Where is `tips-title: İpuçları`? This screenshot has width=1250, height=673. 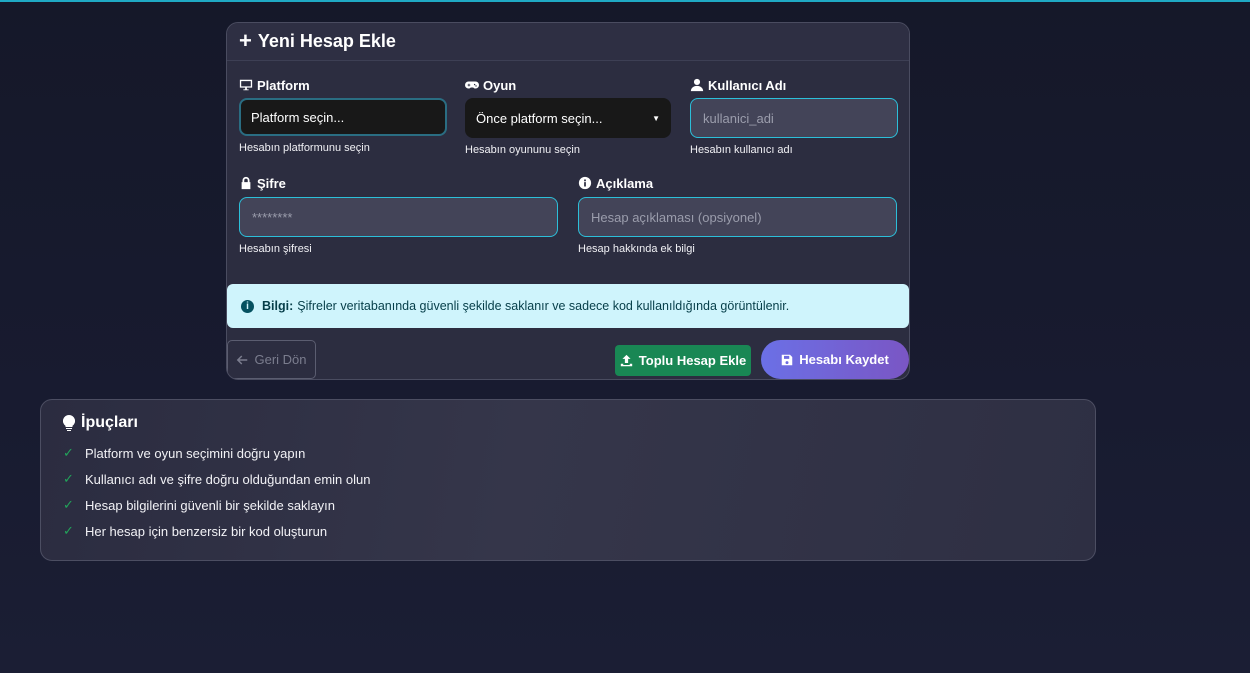
tips-title: İpuçları is located at coordinates (100, 423).